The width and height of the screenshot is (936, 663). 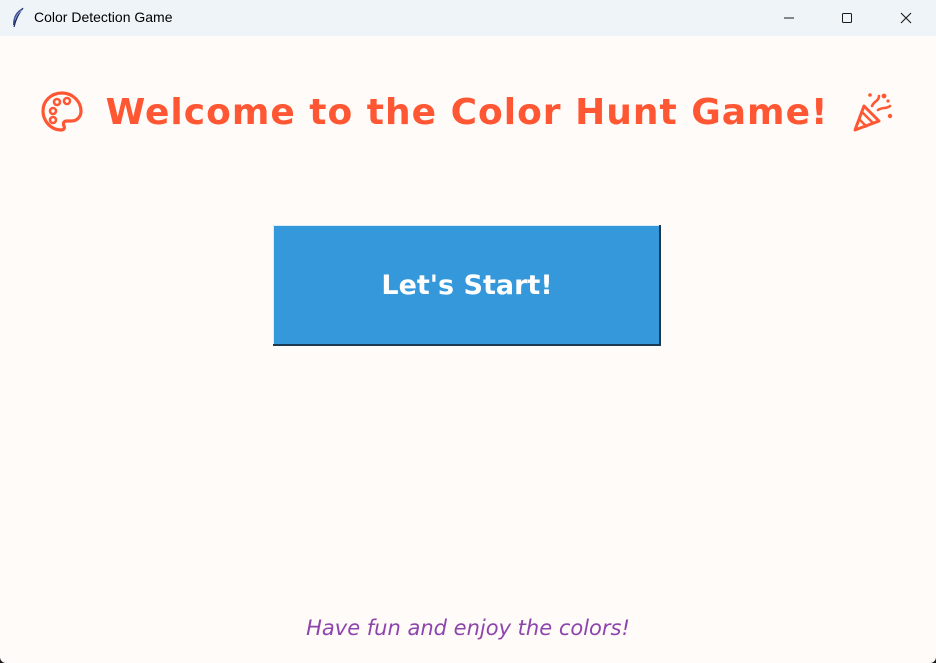 I want to click on minimize-button, so click(x=789, y=18).